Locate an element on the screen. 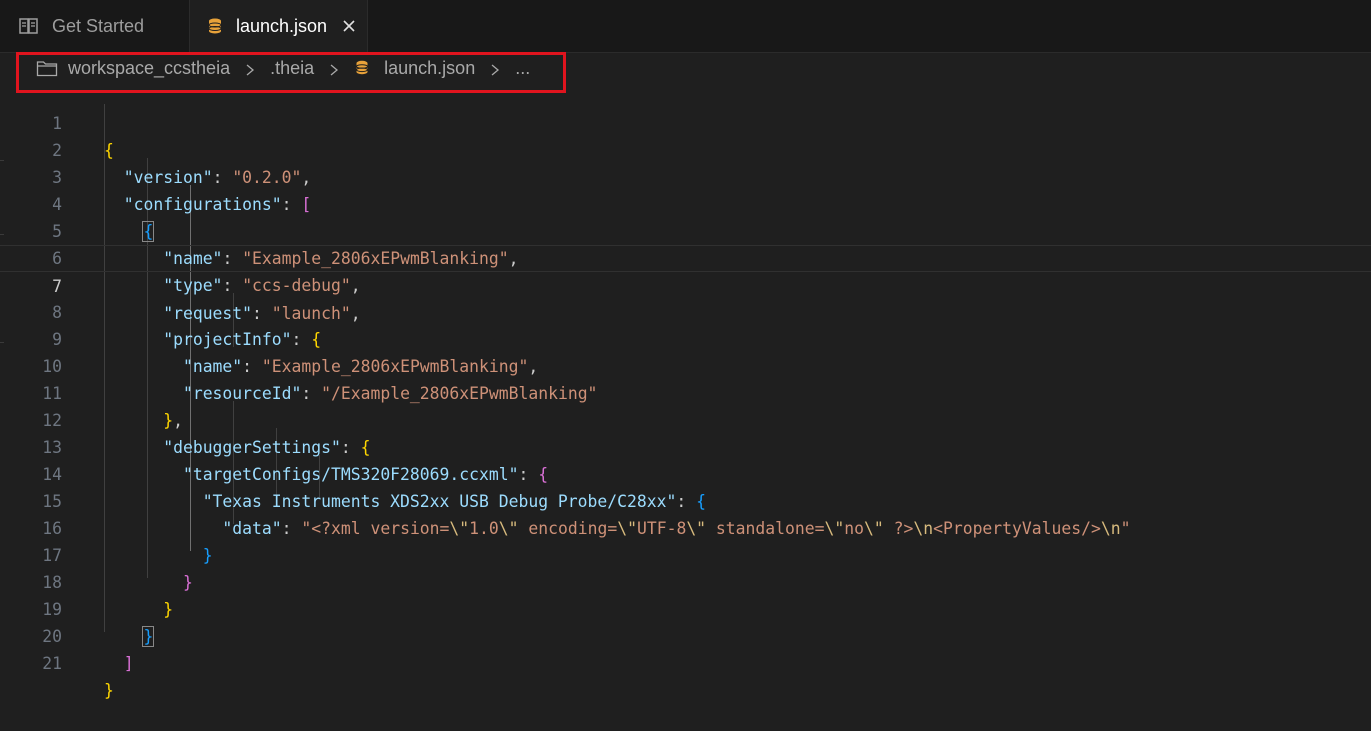 The image size is (1371, 731). tab-launch-json: launch.json is located at coordinates (279, 26).